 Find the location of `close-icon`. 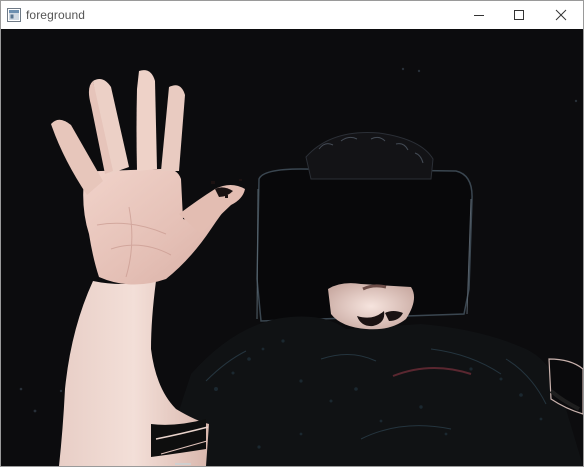

close-icon is located at coordinates (561, 15).